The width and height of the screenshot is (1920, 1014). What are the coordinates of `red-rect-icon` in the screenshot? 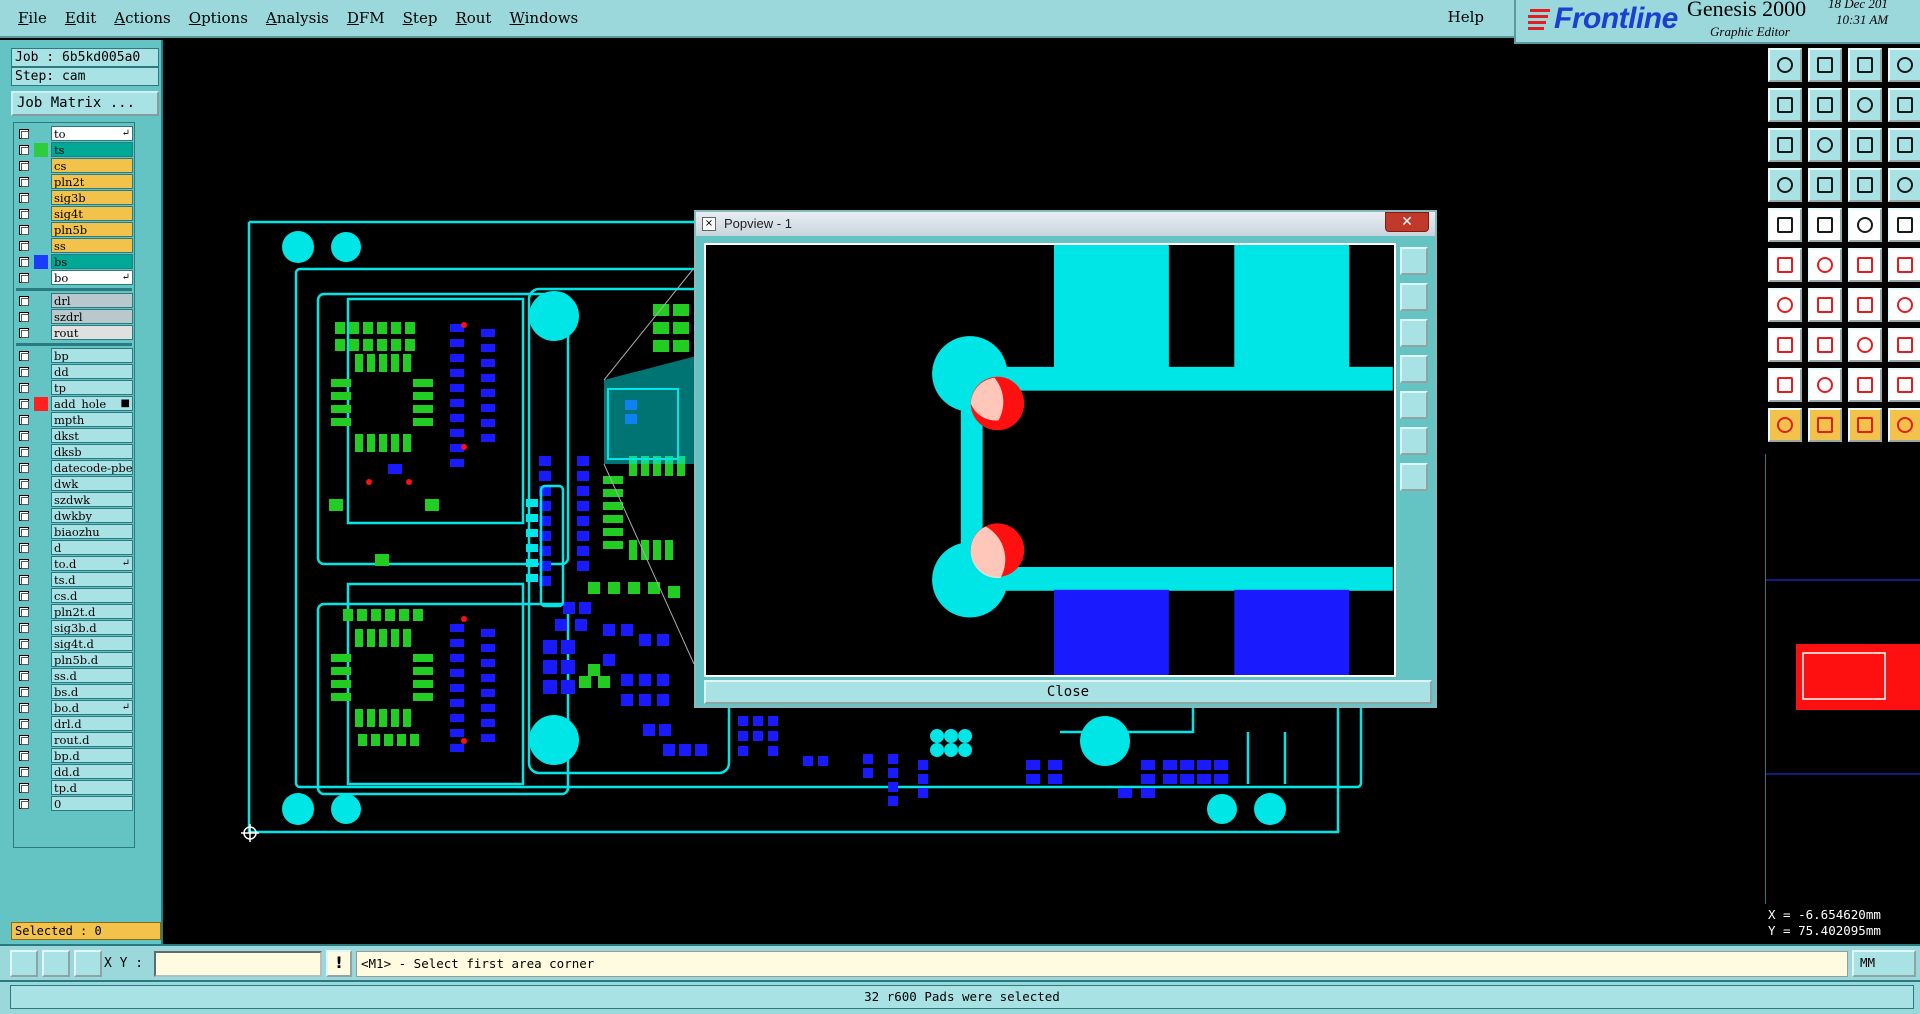 It's located at (1785, 345).